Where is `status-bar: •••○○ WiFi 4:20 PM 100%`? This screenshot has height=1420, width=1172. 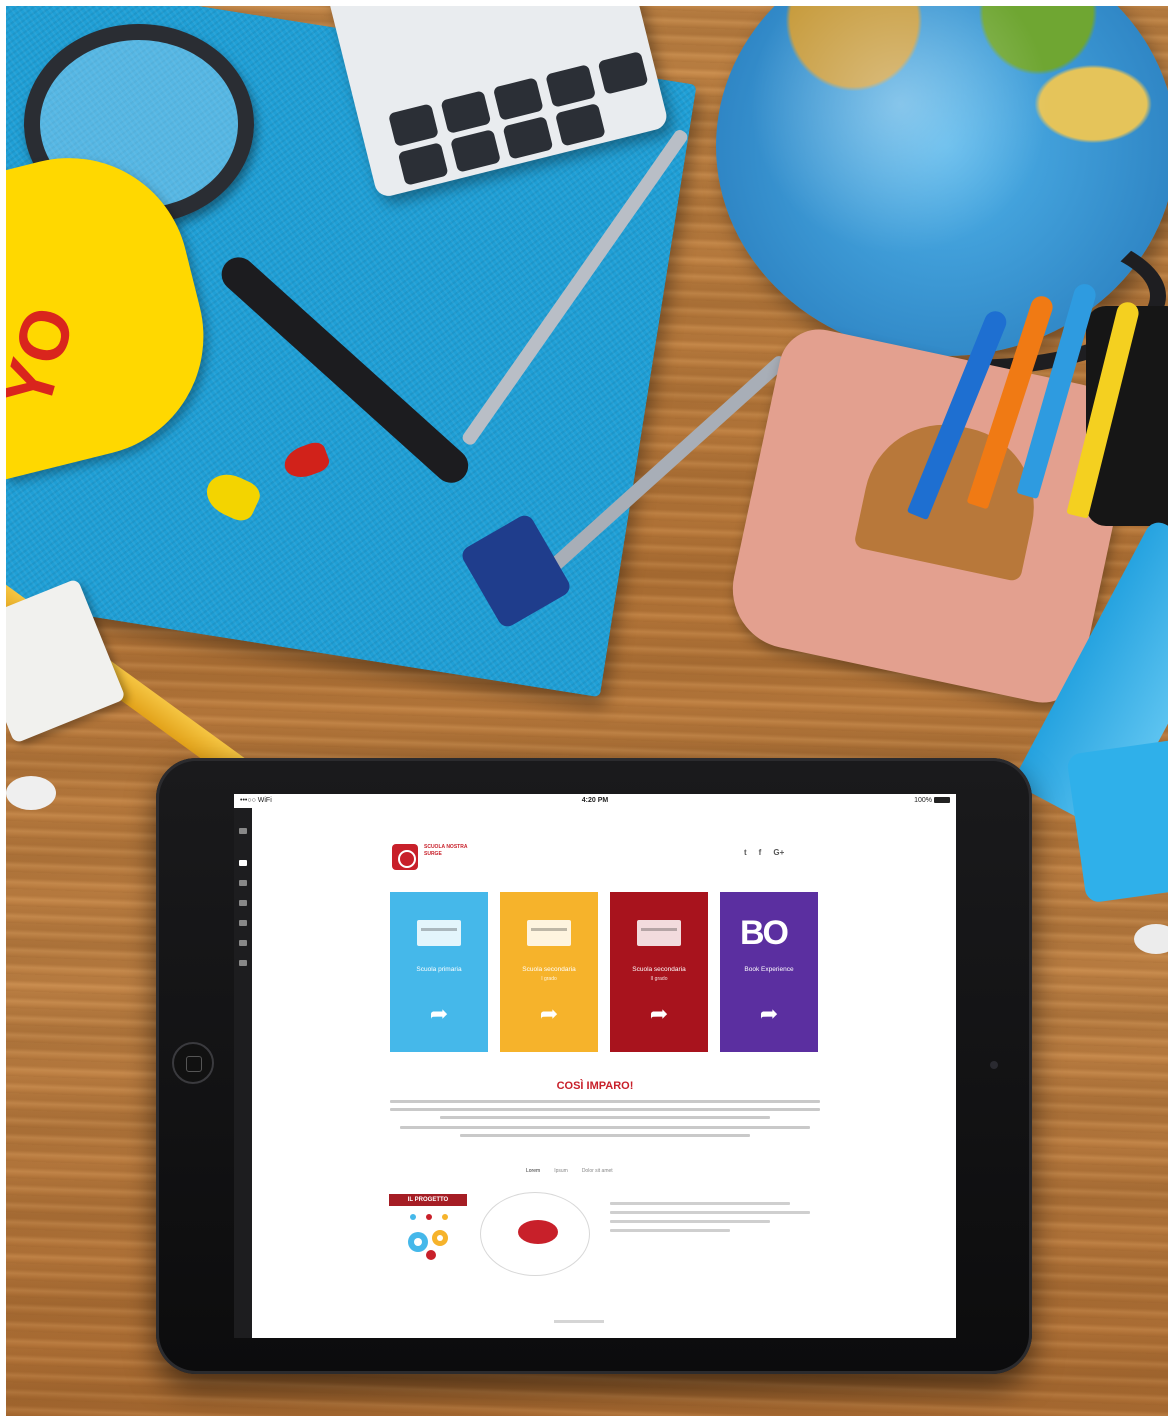
status-bar: •••○○ WiFi 4:20 PM 100% is located at coordinates (595, 801).